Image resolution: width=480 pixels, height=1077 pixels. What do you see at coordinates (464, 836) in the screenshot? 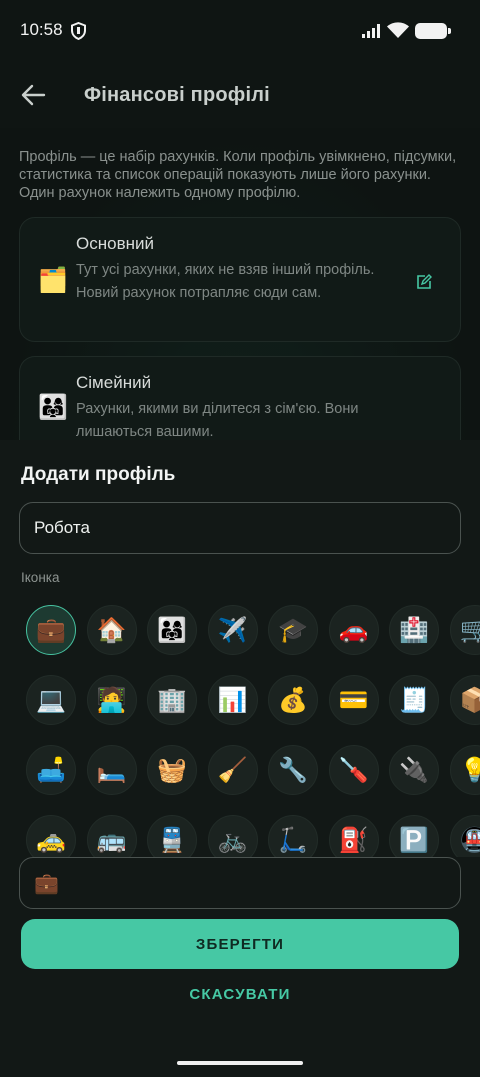
I see `icon-option: 🚇` at bounding box center [464, 836].